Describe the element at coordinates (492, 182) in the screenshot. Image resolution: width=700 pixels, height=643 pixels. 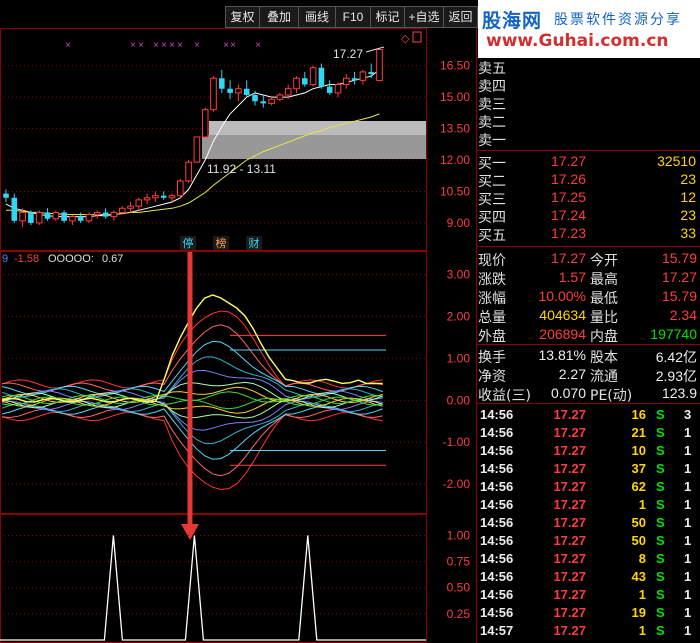
I see `bid-label: 买二` at that location.